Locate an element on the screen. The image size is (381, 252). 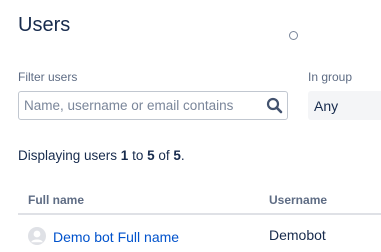
in-group-selected-value: Any is located at coordinates (326, 106).